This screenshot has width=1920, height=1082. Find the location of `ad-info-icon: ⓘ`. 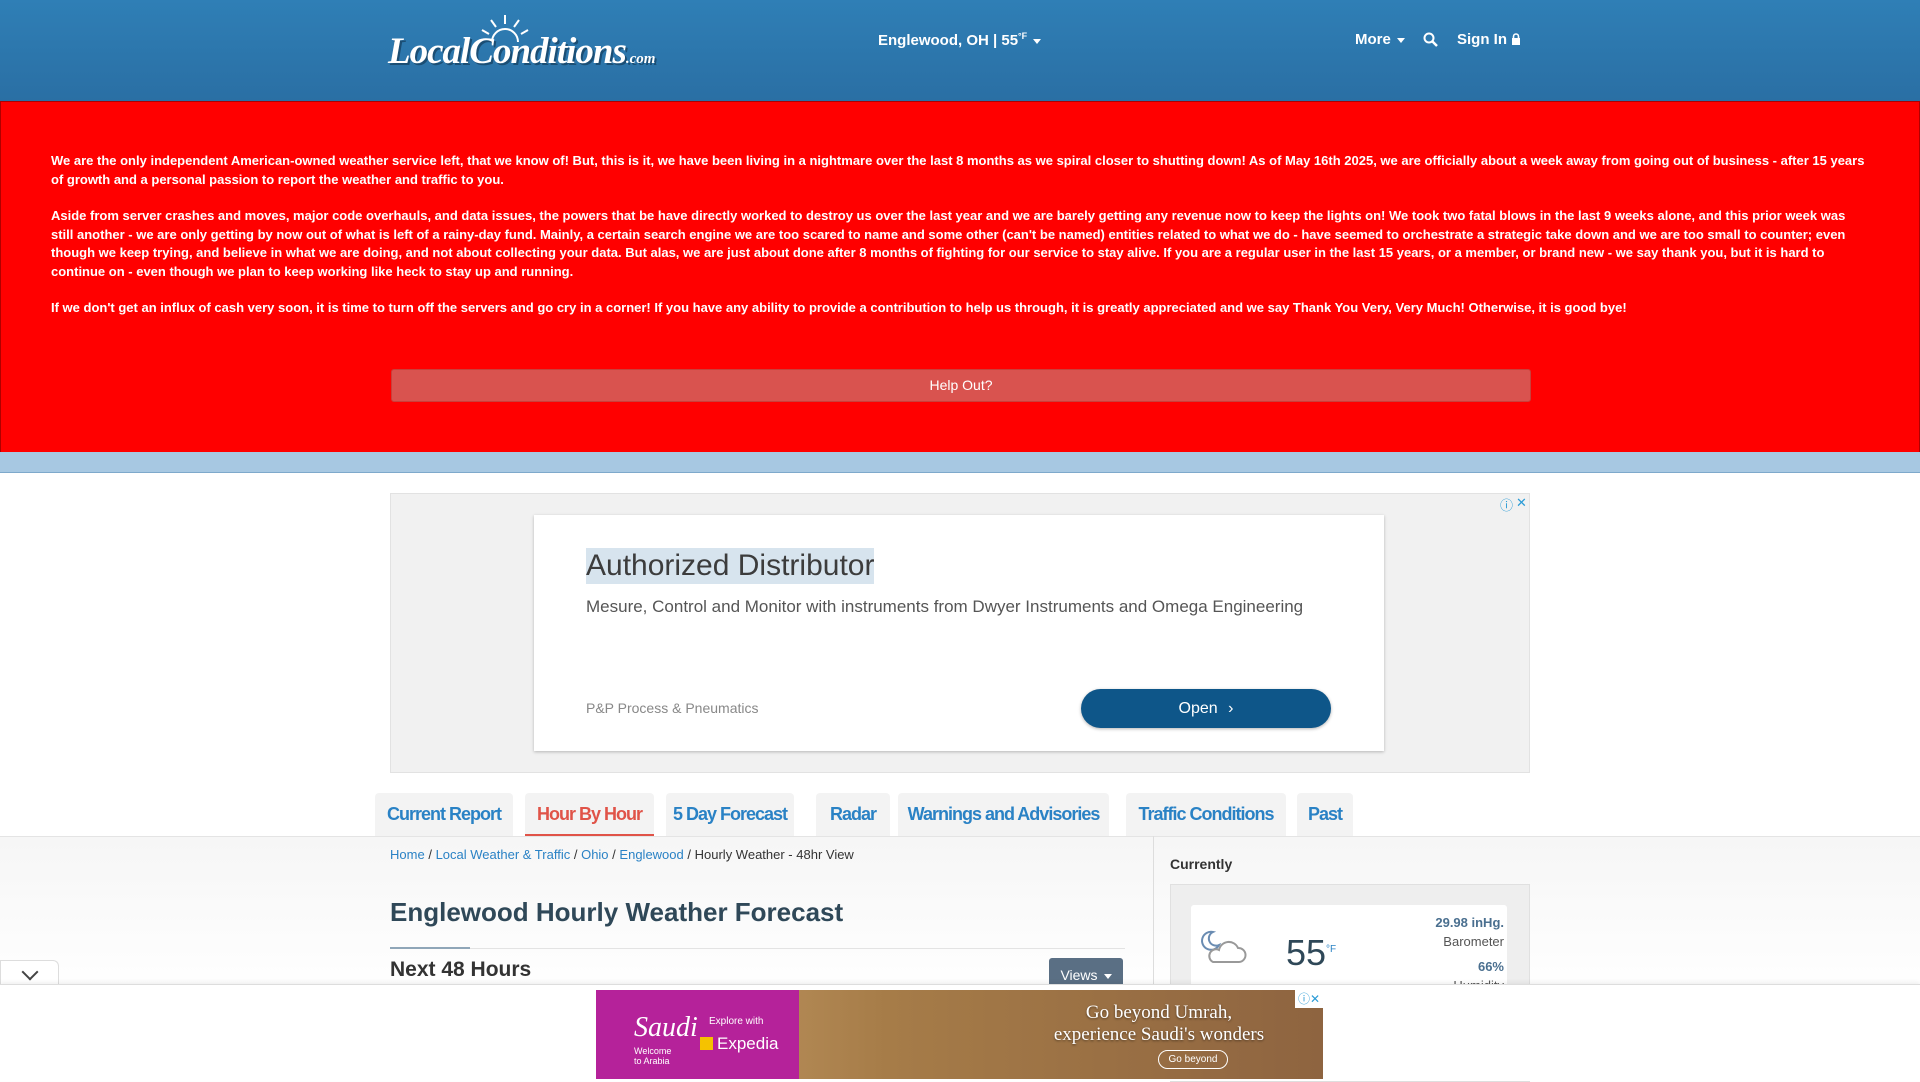

ad-info-icon: ⓘ is located at coordinates (1506, 504).